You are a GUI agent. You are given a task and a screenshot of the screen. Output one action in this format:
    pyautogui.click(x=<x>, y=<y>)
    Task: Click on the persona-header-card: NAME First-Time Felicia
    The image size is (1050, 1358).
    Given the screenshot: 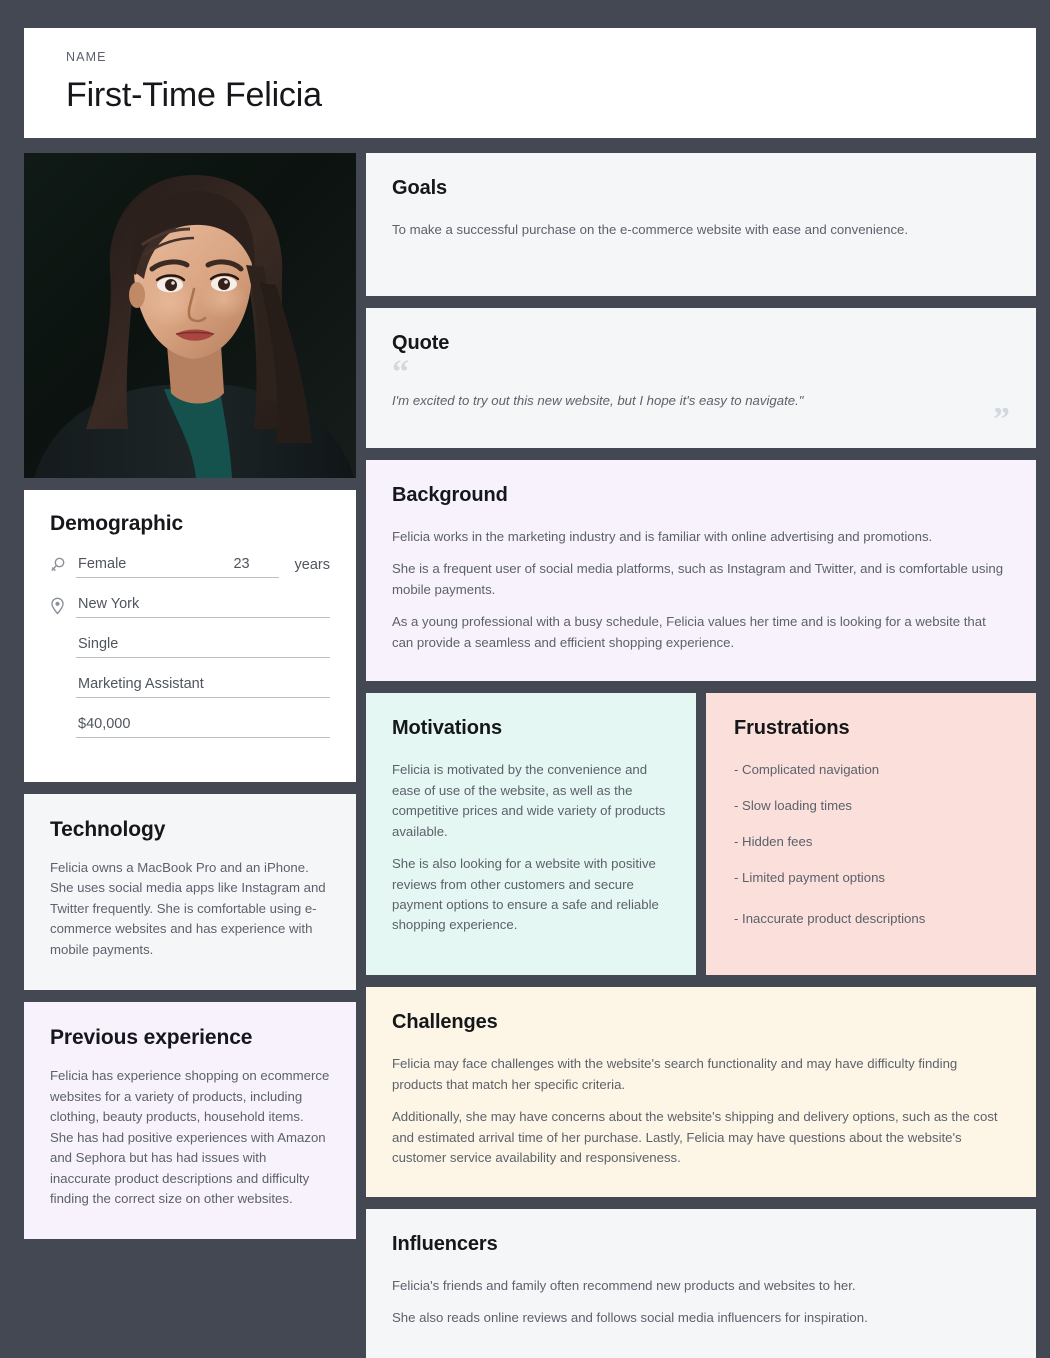 What is the action you would take?
    pyautogui.click(x=530, y=83)
    